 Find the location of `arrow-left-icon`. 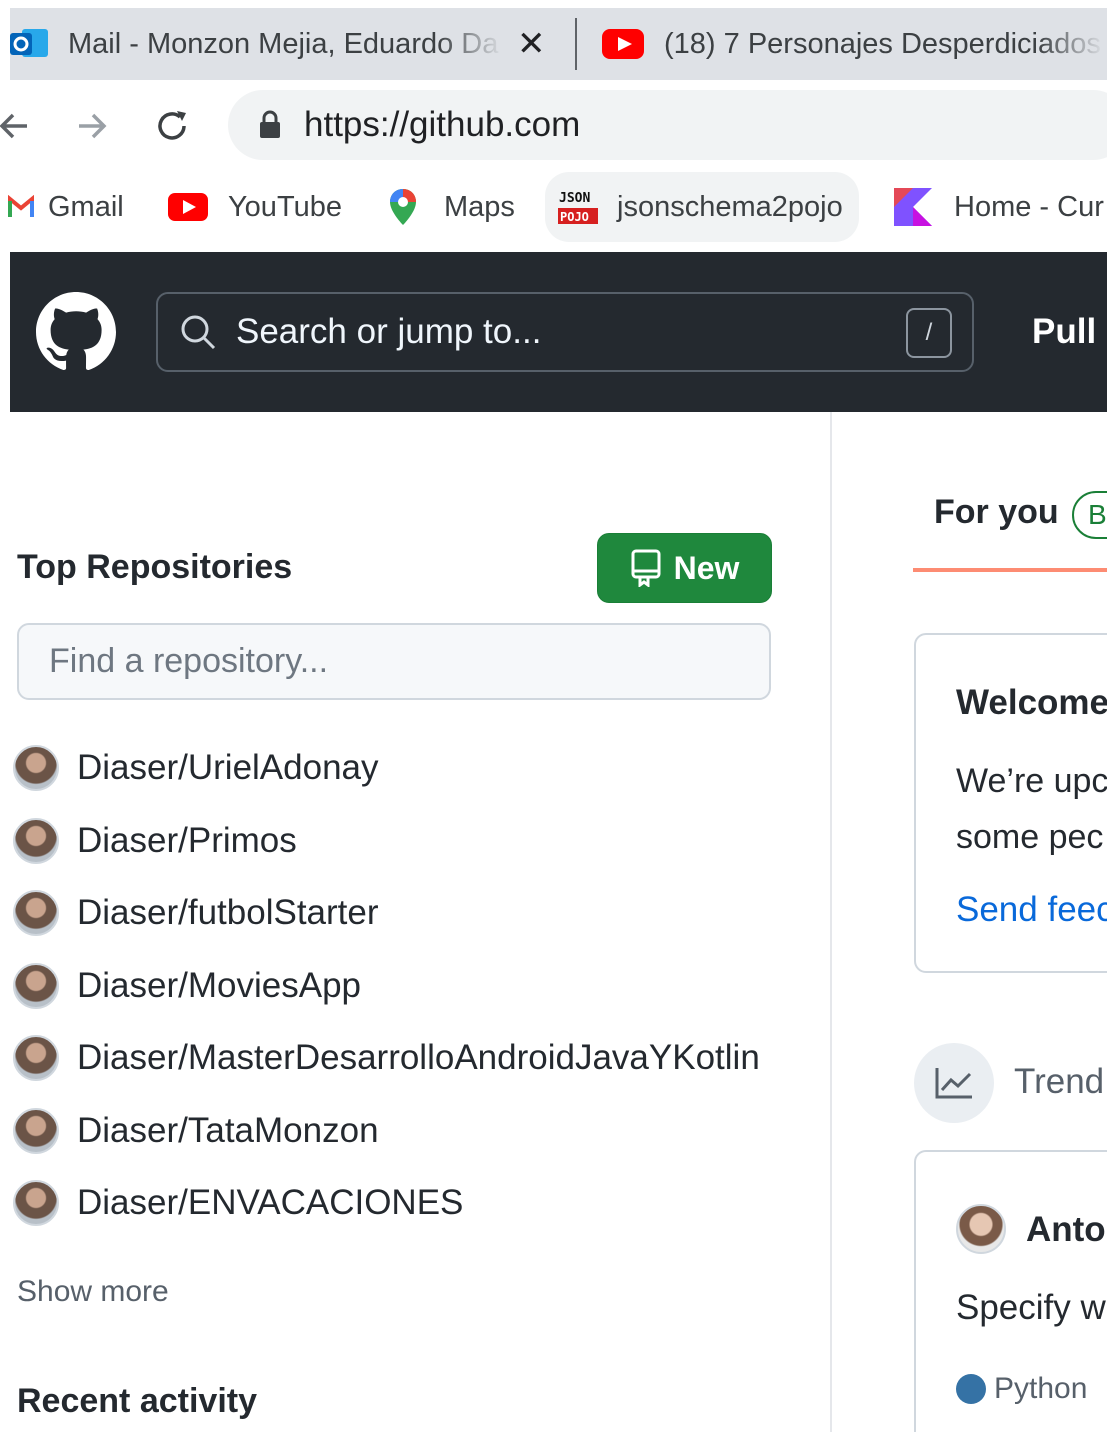

arrow-left-icon is located at coordinates (13, 126).